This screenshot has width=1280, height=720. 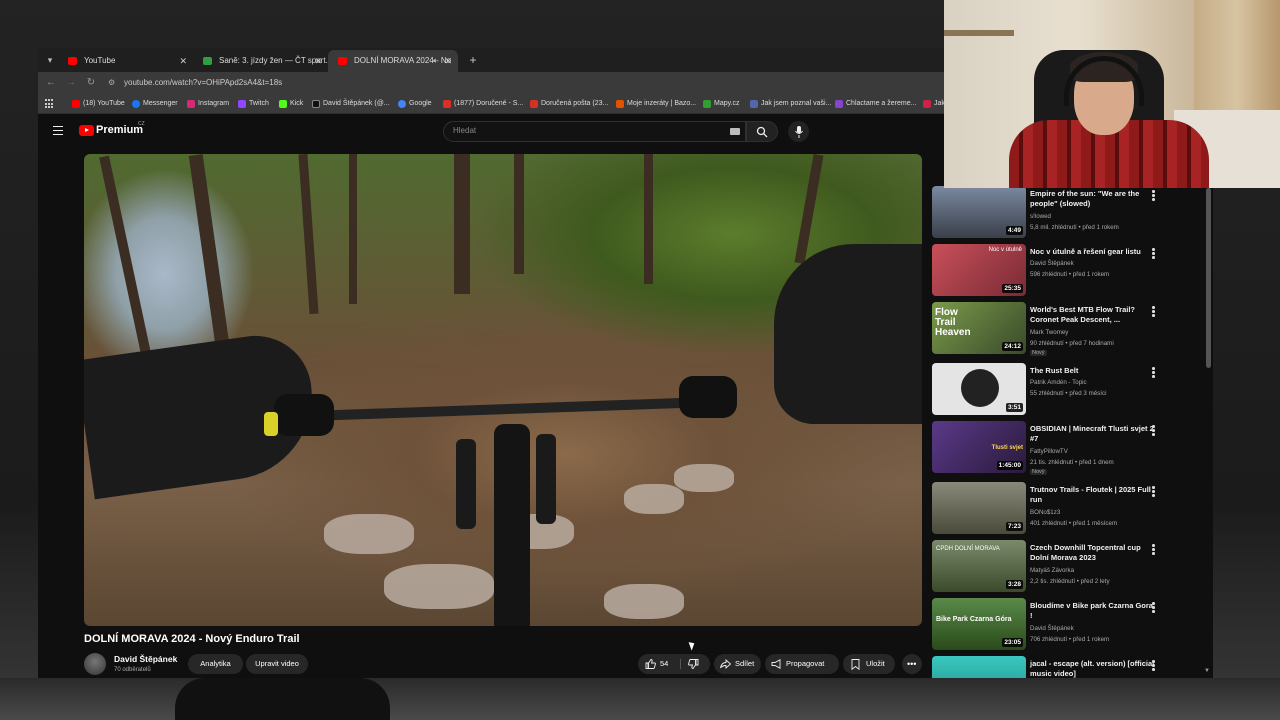 I want to click on thumbs-down-icon, so click(x=693, y=664).